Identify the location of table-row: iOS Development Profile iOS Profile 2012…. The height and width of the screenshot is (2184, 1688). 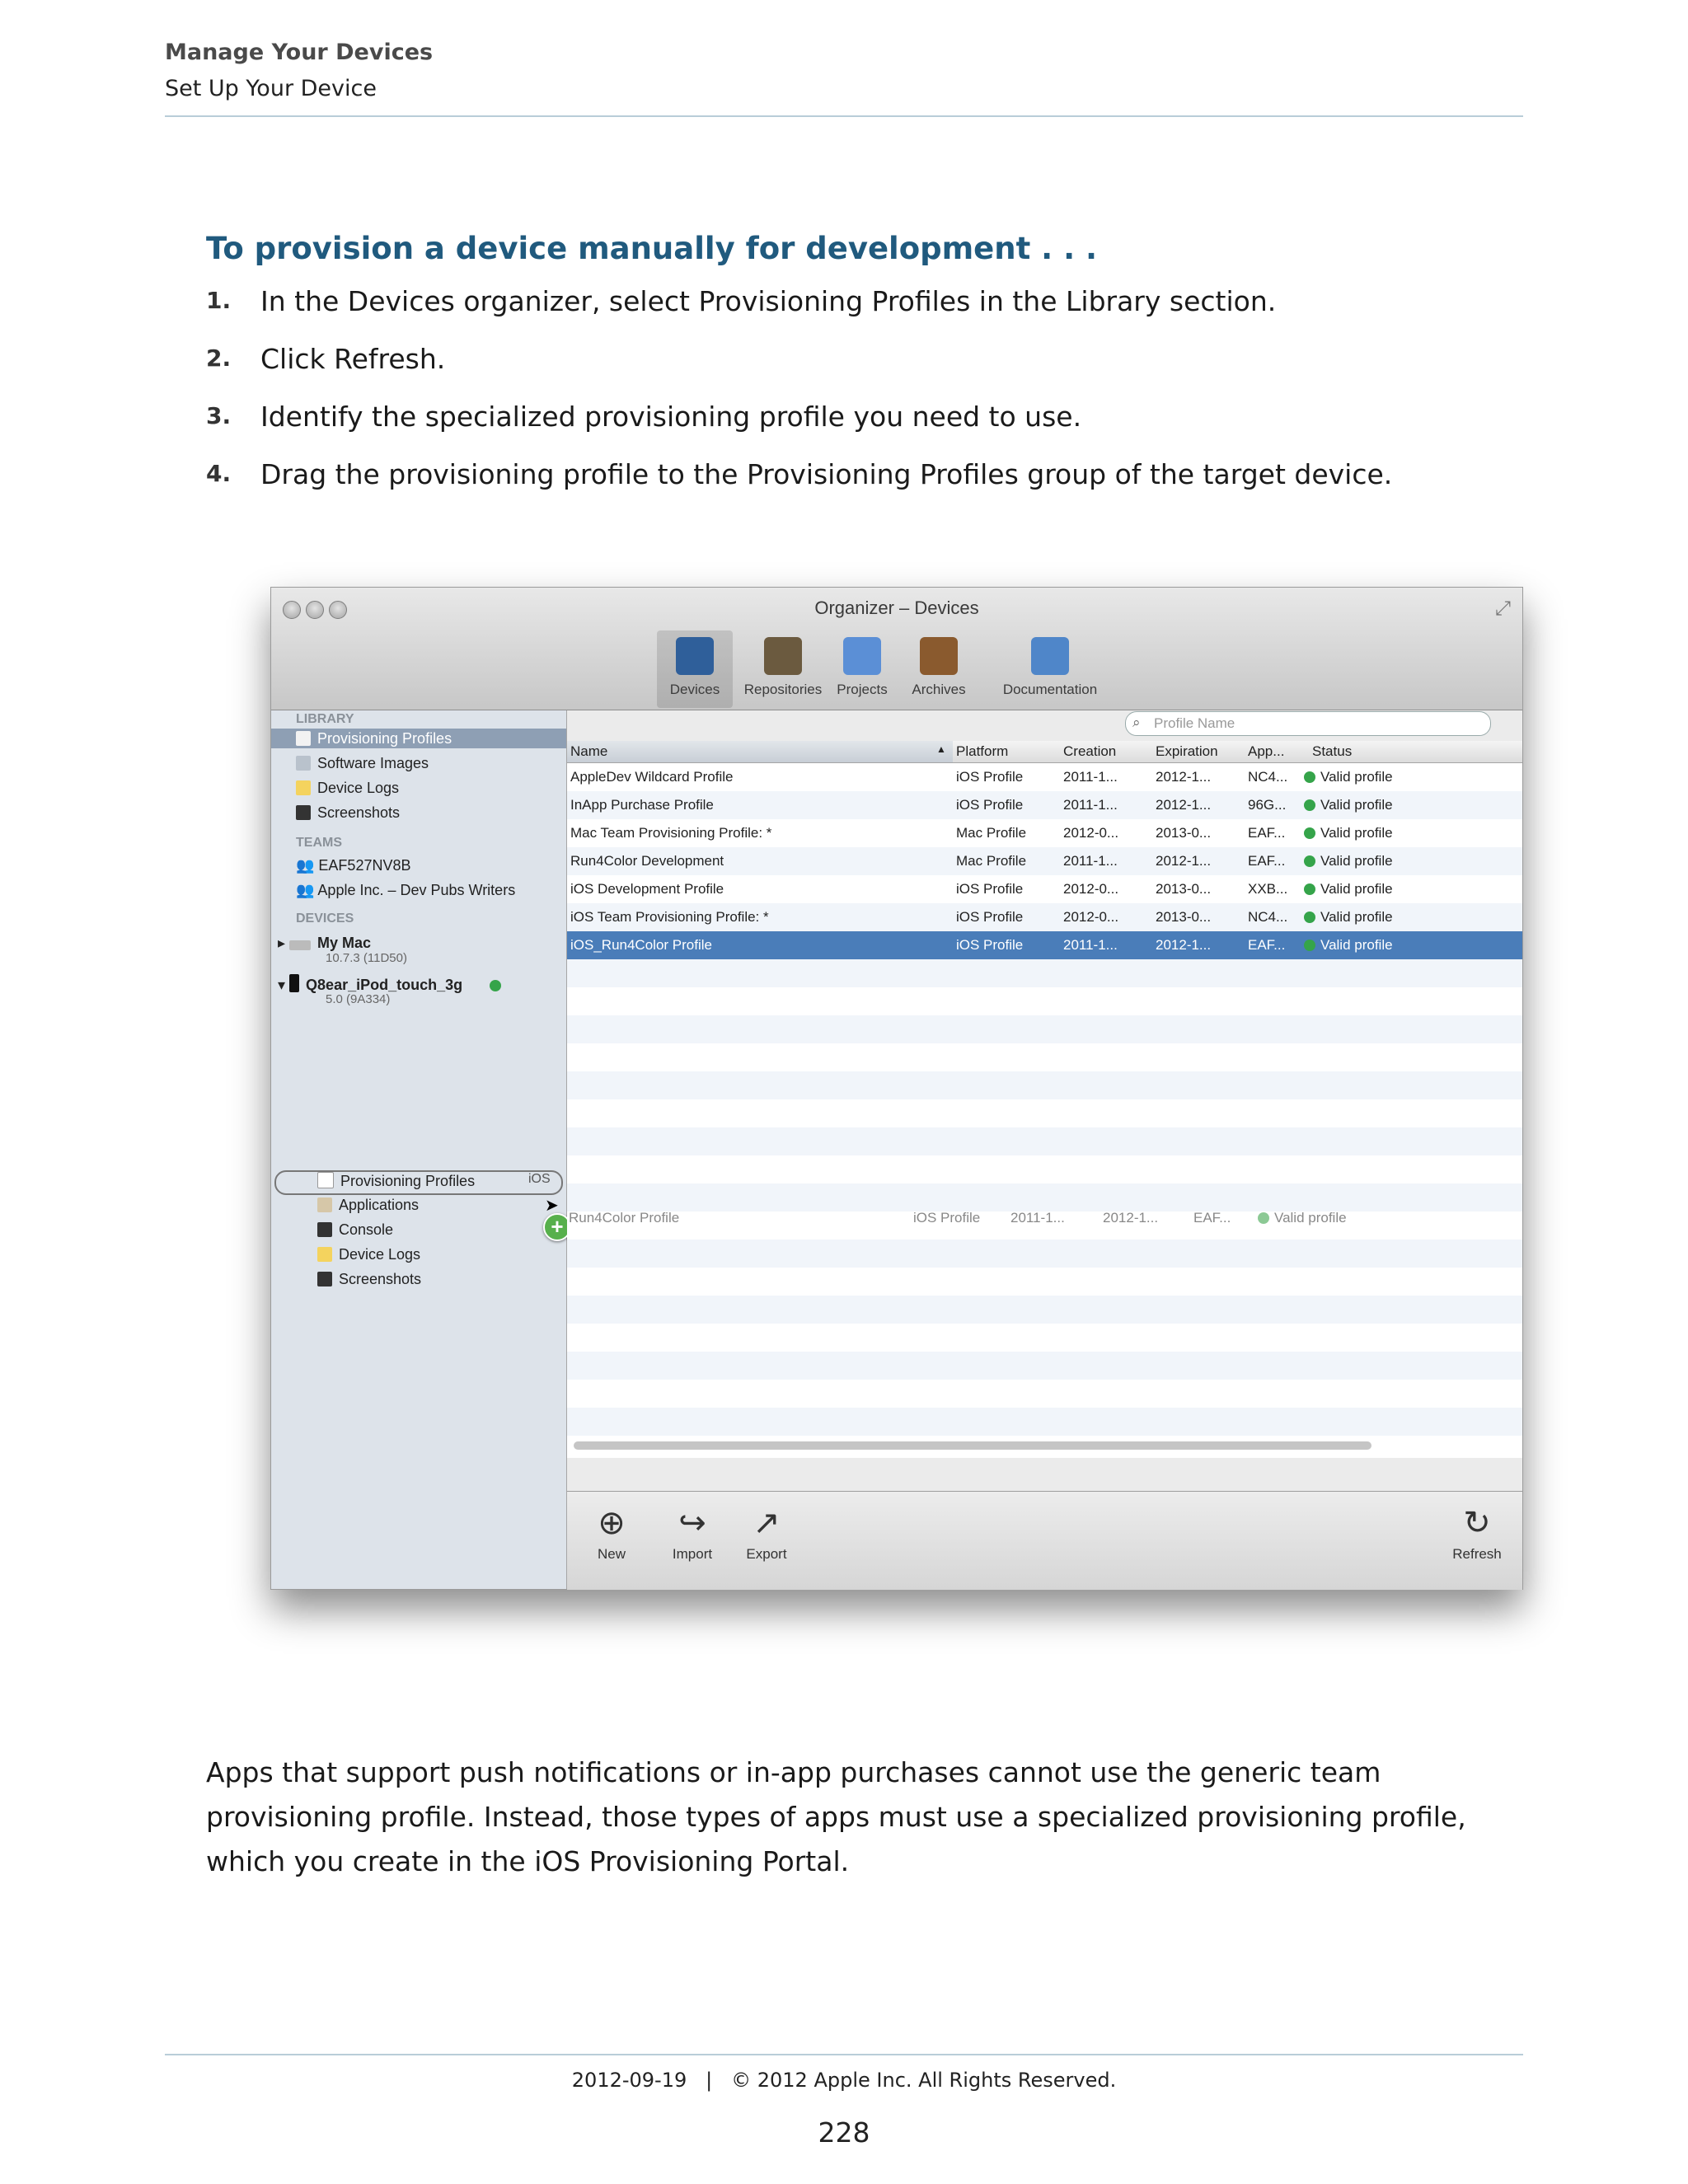
(1044, 889).